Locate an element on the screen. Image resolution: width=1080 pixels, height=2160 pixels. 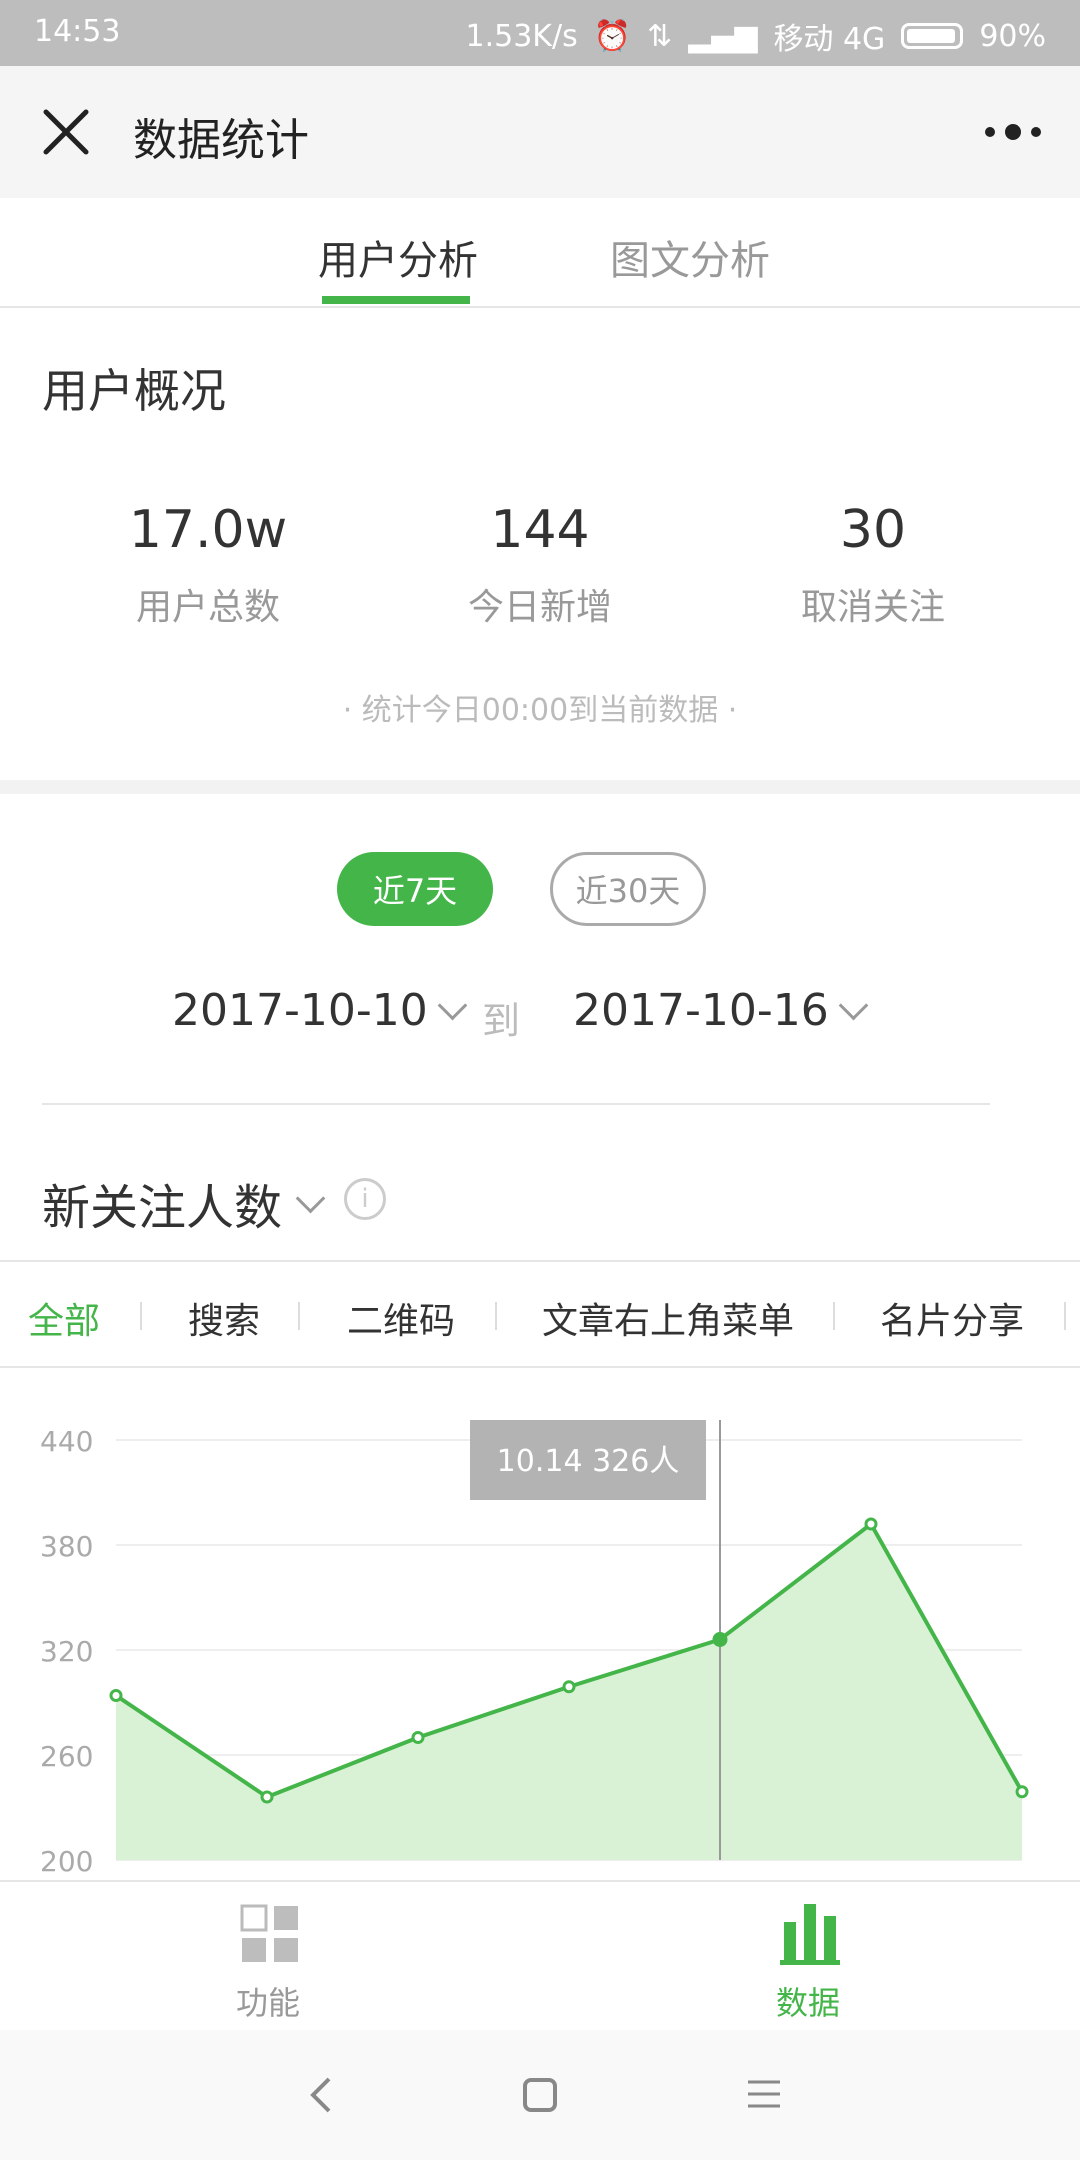
y-tick-label: 200 is located at coordinates (66, 1861).